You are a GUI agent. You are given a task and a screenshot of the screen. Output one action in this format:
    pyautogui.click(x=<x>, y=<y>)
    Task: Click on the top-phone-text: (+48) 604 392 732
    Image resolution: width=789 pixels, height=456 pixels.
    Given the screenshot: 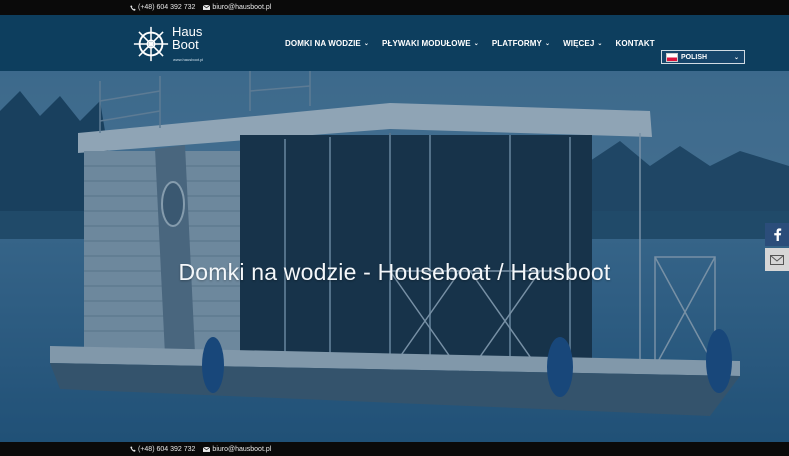 What is the action you would take?
    pyautogui.click(x=167, y=7)
    